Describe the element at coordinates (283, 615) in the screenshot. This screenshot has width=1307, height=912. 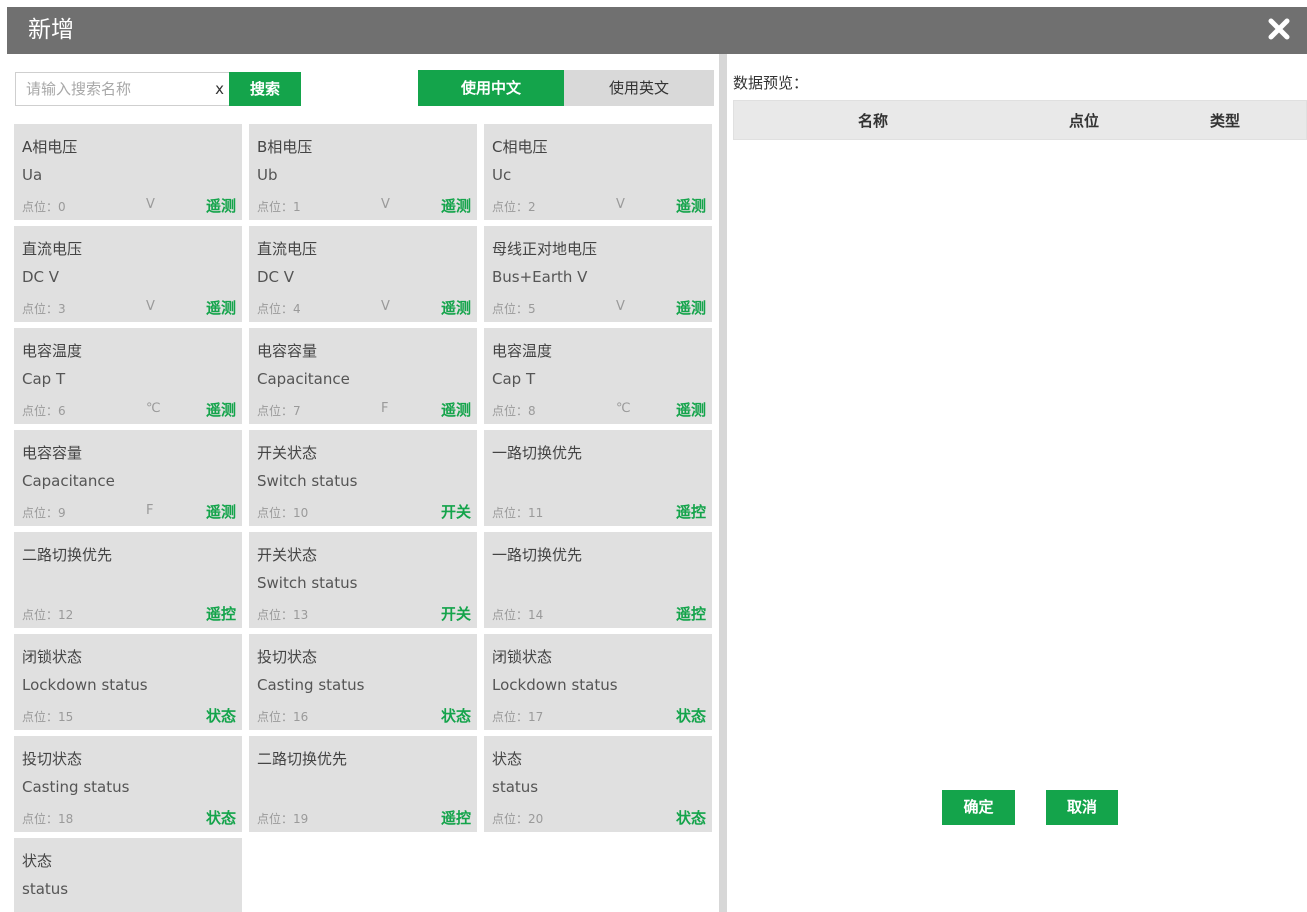
I see `point-index: 点位：13` at that location.